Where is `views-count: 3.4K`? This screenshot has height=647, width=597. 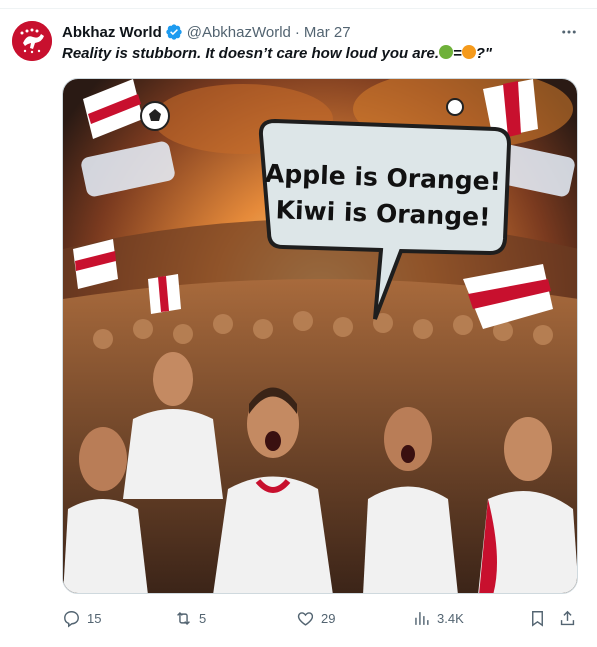 views-count: 3.4K is located at coordinates (450, 618).